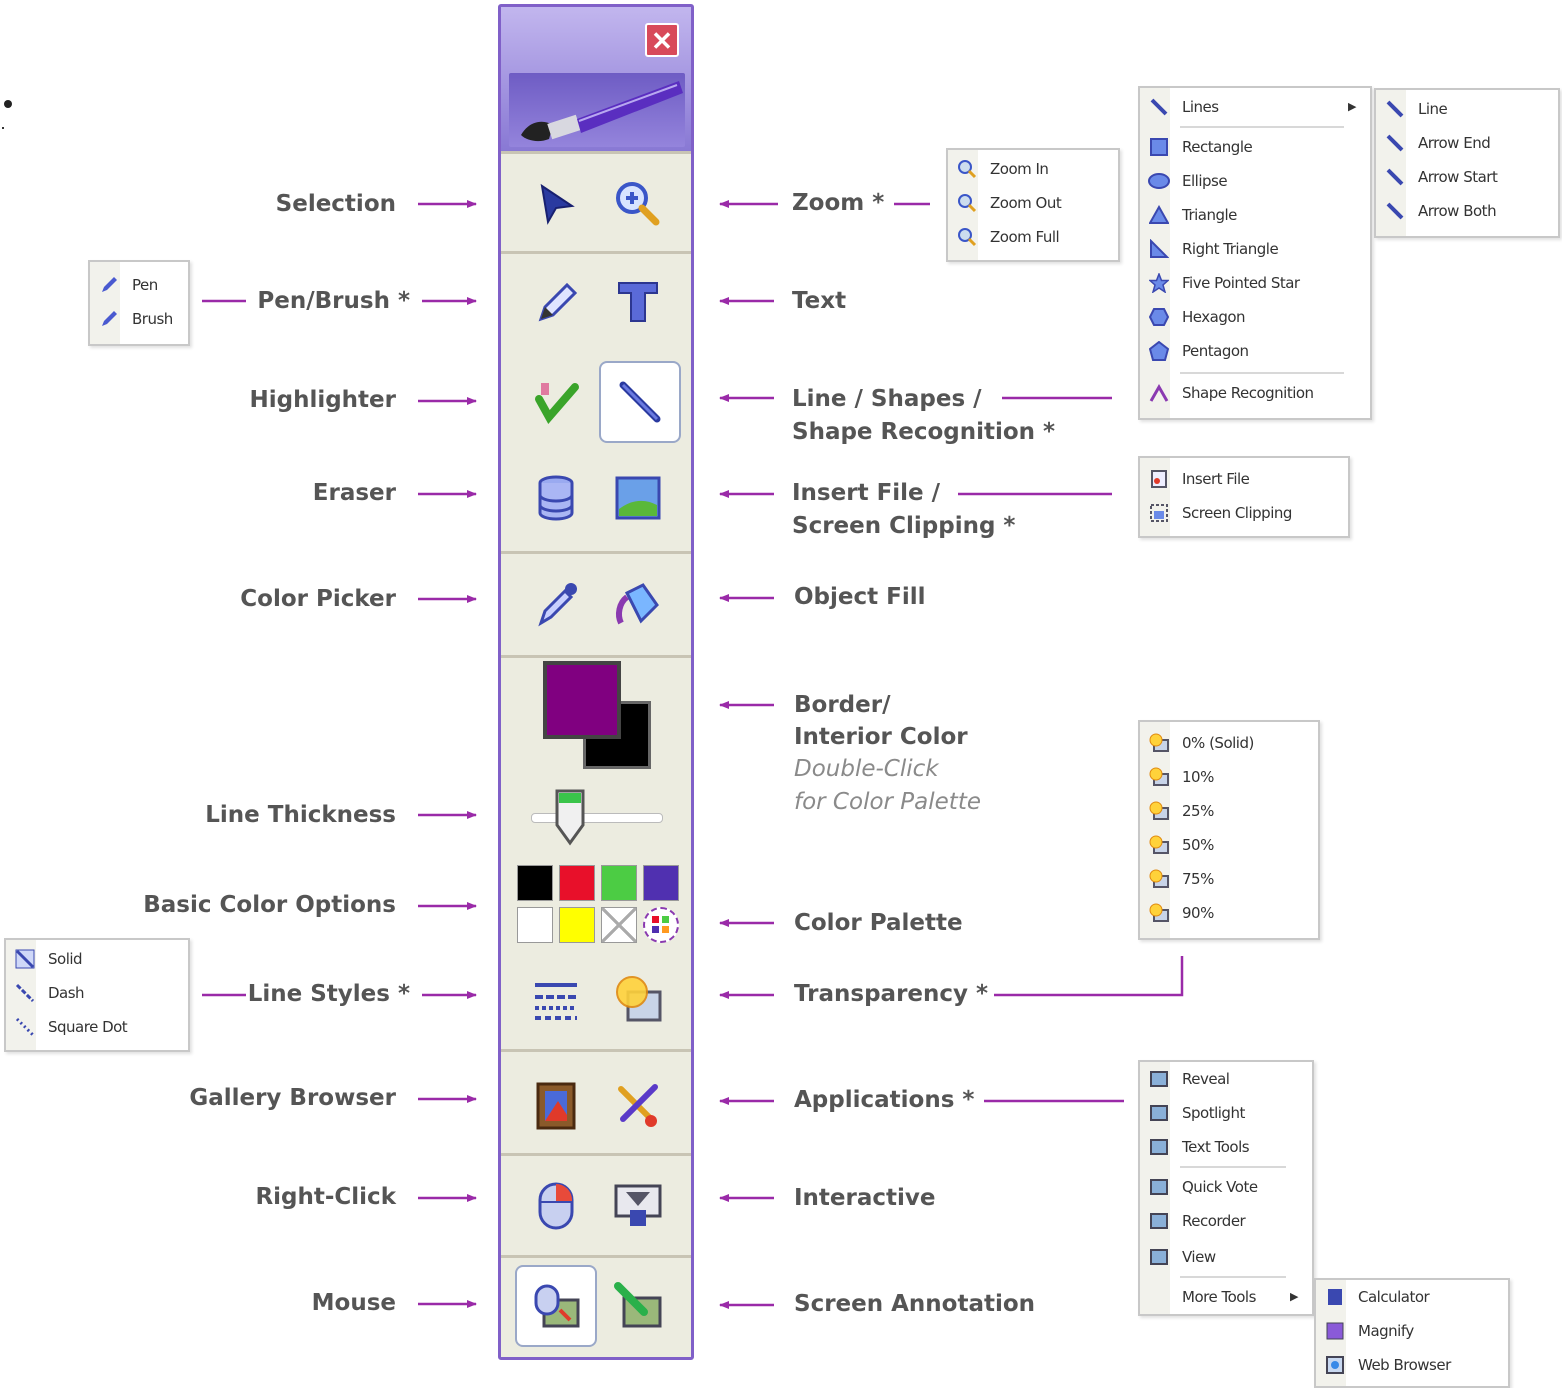 The width and height of the screenshot is (1562, 1388). What do you see at coordinates (1198, 351) in the screenshot?
I see `shapes-menu-item: Pentagon` at bounding box center [1198, 351].